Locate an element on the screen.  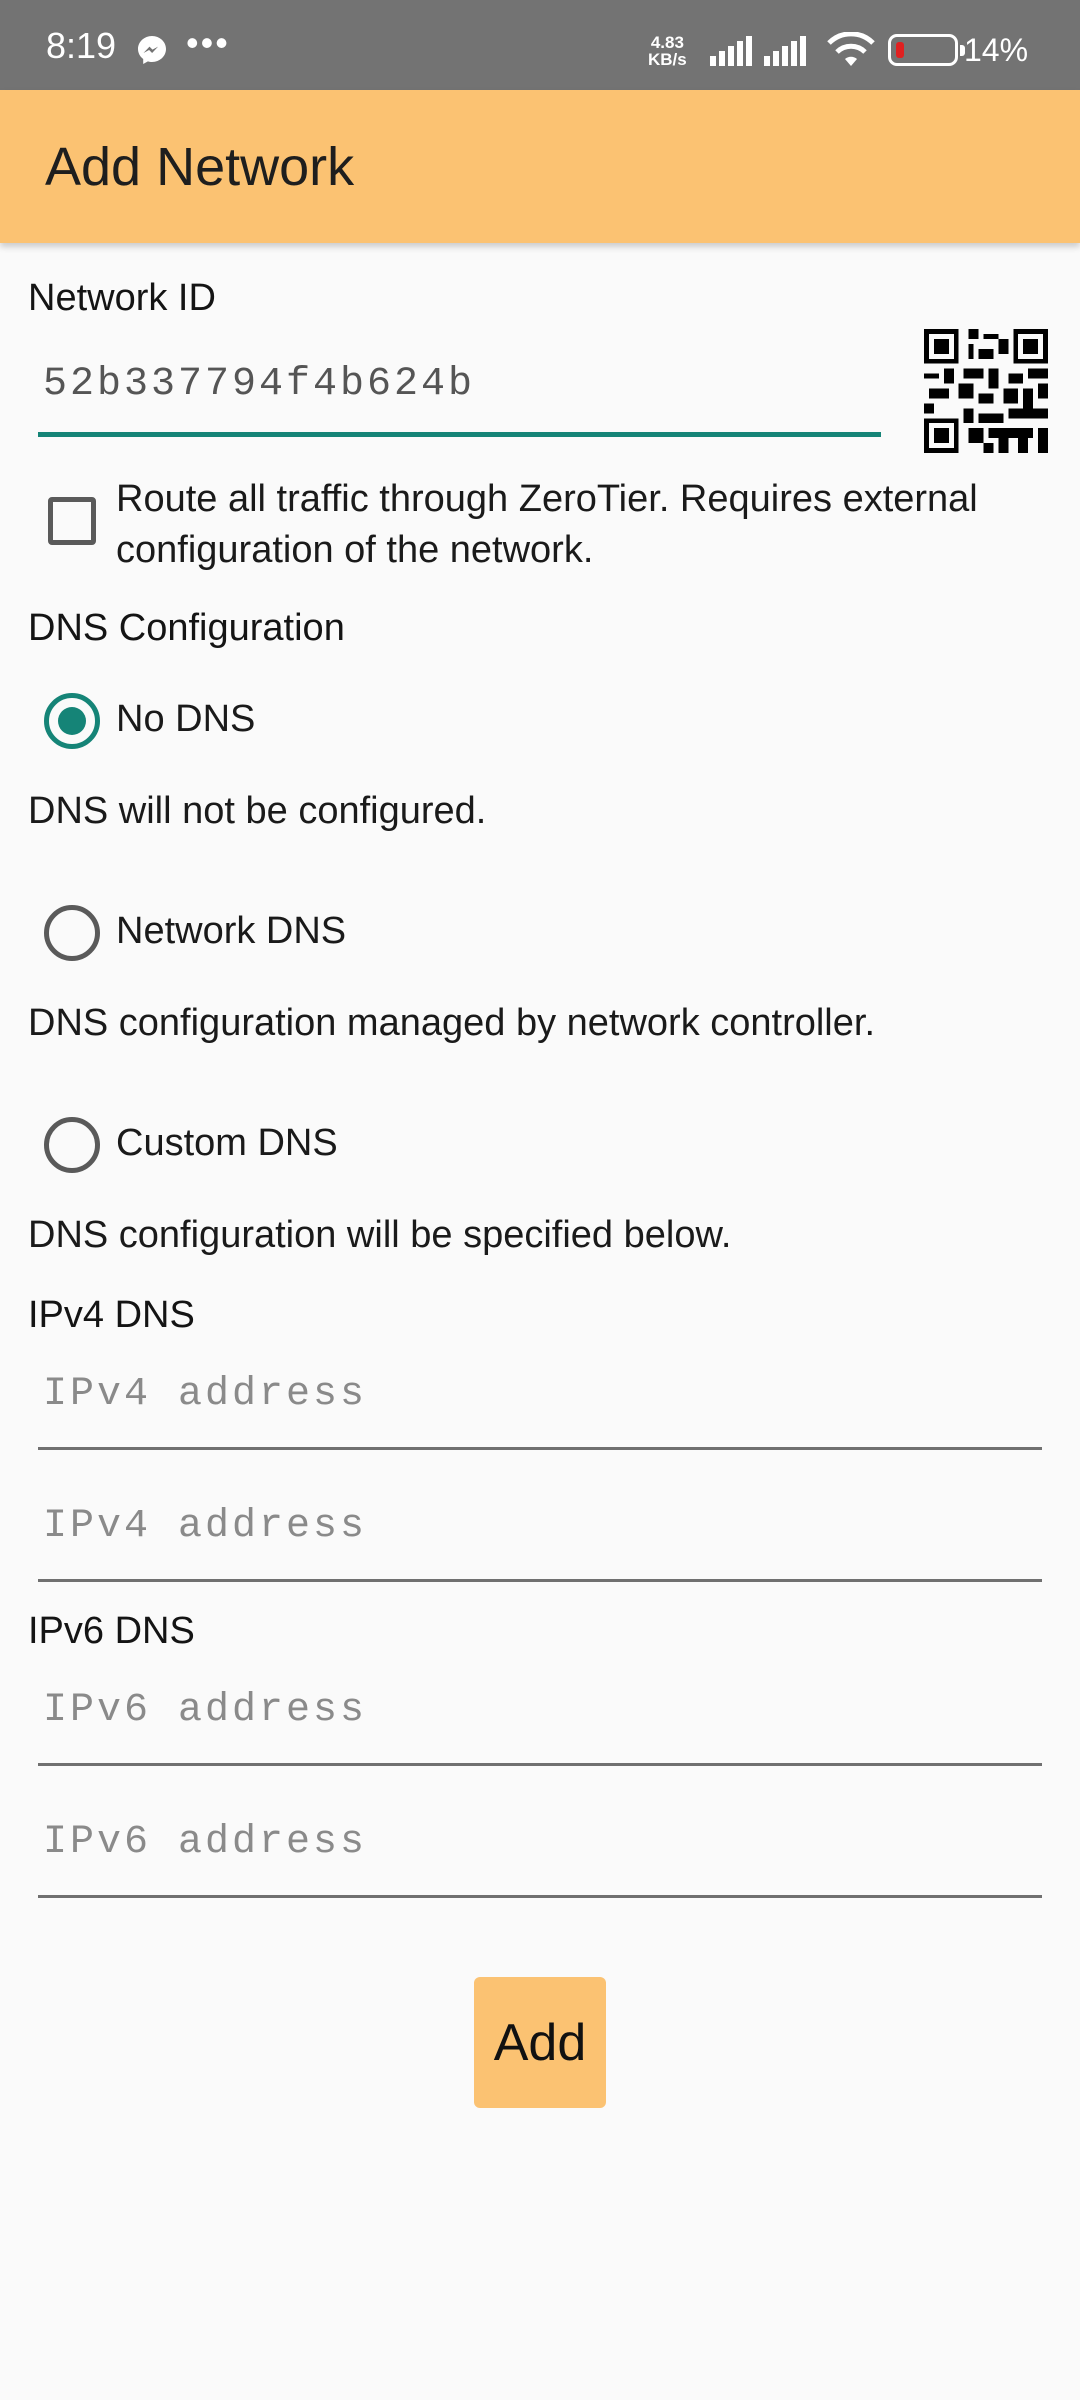
speed-unit: KB/s is located at coordinates (667, 59).